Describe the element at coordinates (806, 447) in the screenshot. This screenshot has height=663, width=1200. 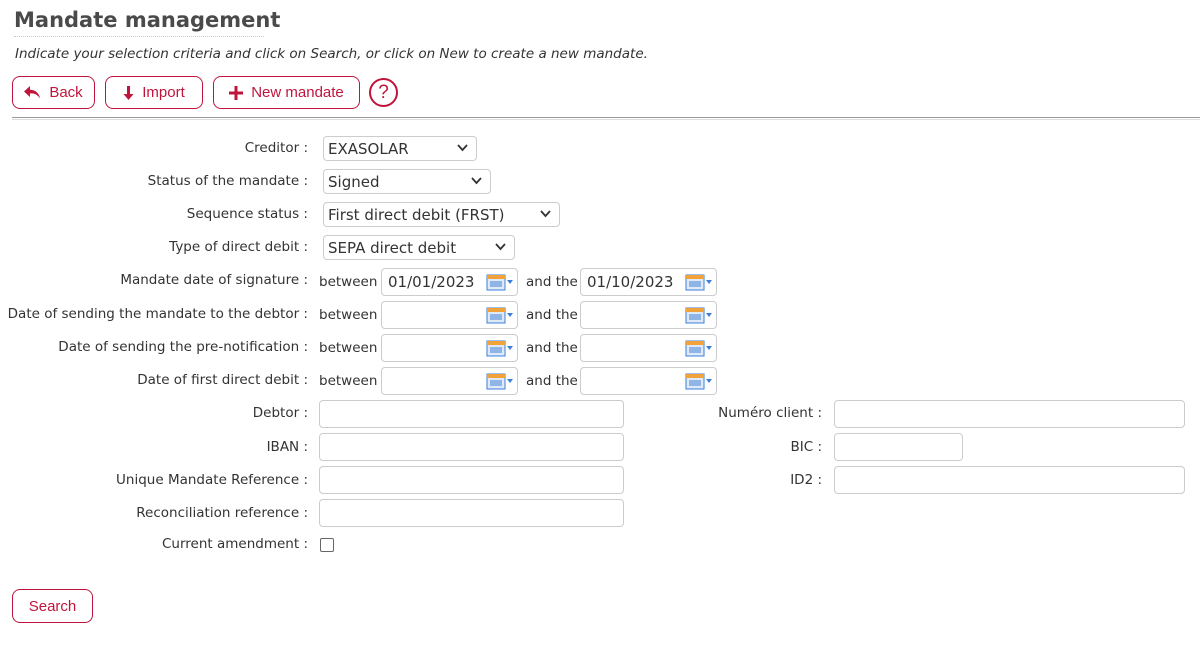
I see `bic-label: BIC :` at that location.